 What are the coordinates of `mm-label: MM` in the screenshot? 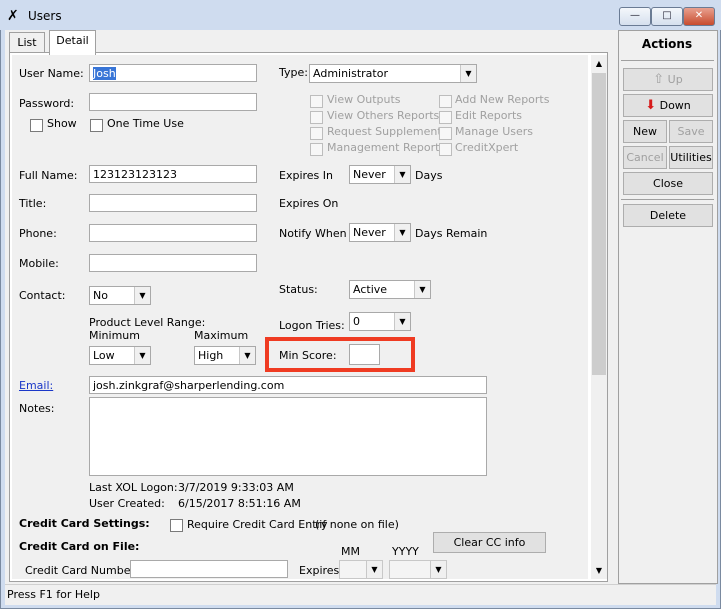 It's located at (350, 551).